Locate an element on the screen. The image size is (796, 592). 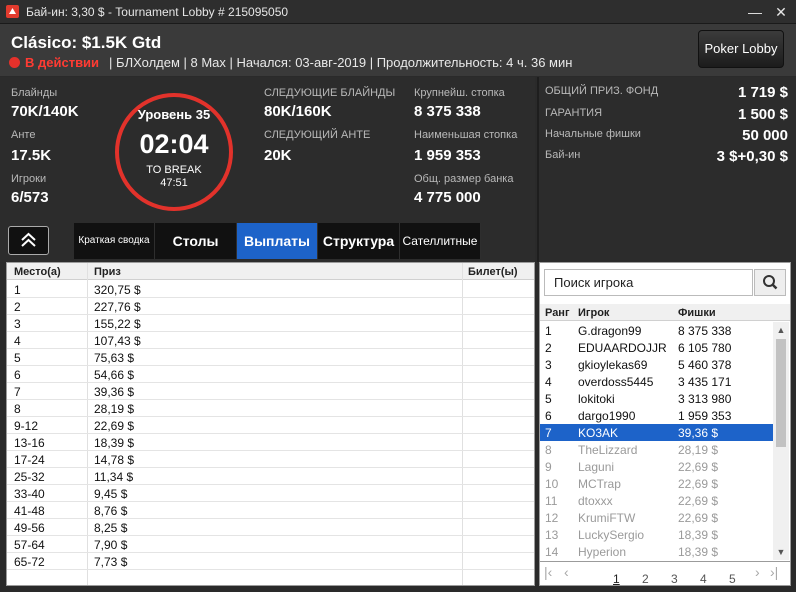
payout-prize: 75,63 $ is located at coordinates (114, 358).